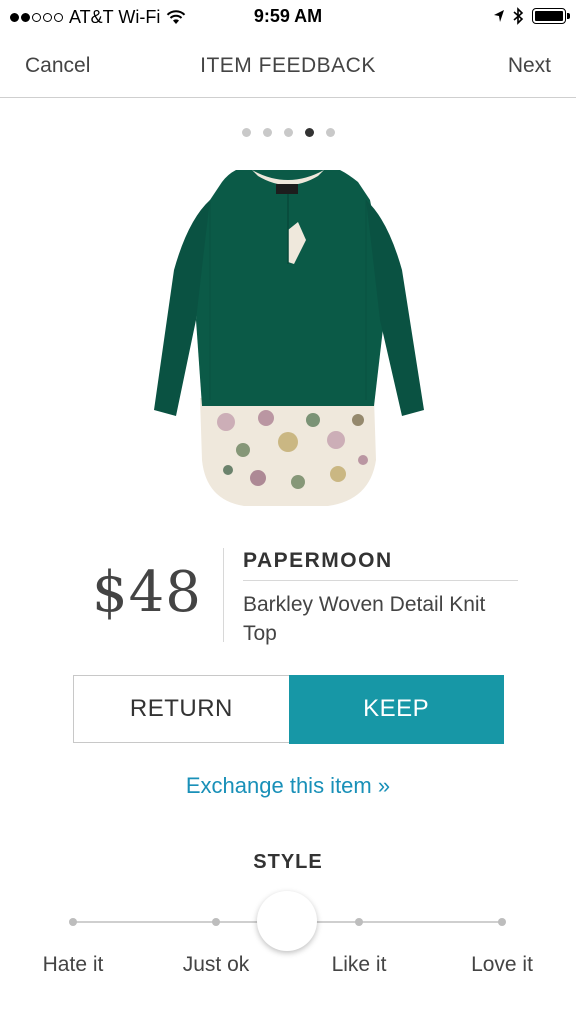 Image resolution: width=576 pixels, height=1024 pixels. What do you see at coordinates (551, 16) in the screenshot?
I see `battery-icon` at bounding box center [551, 16].